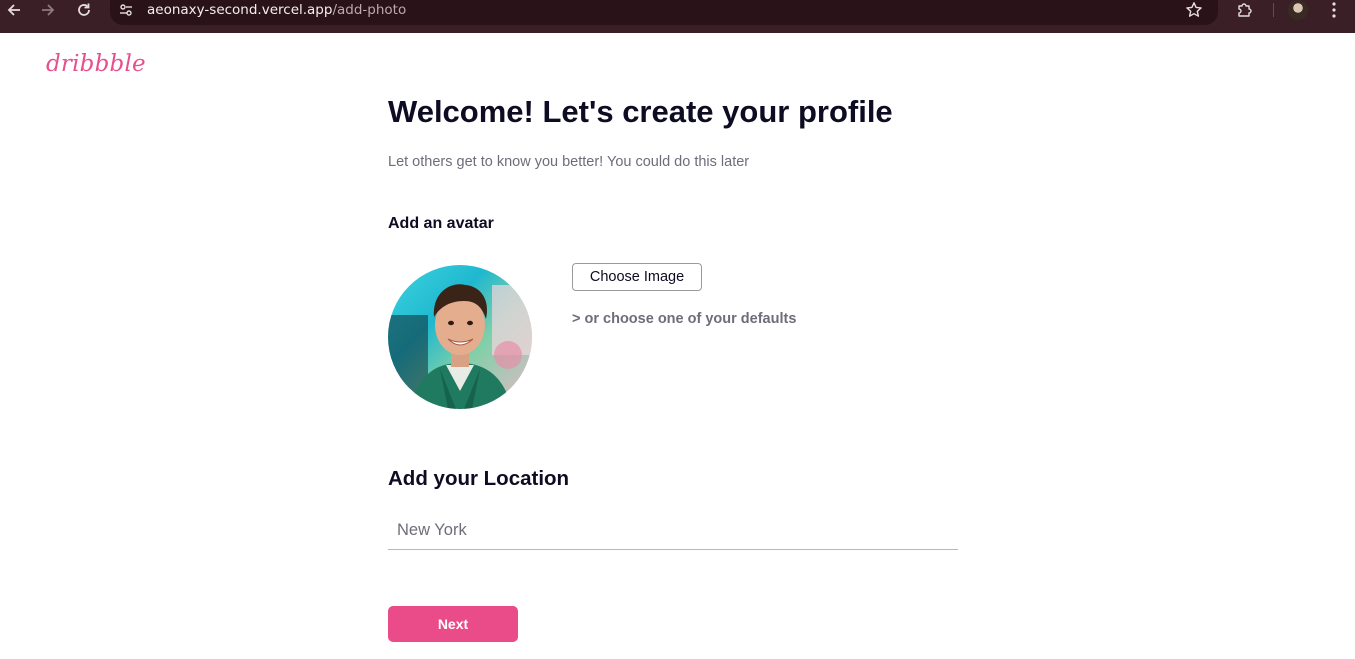 The width and height of the screenshot is (1355, 659). I want to click on url-text: aeonaxy-second.vercel.app/add-photo, so click(276, 10).